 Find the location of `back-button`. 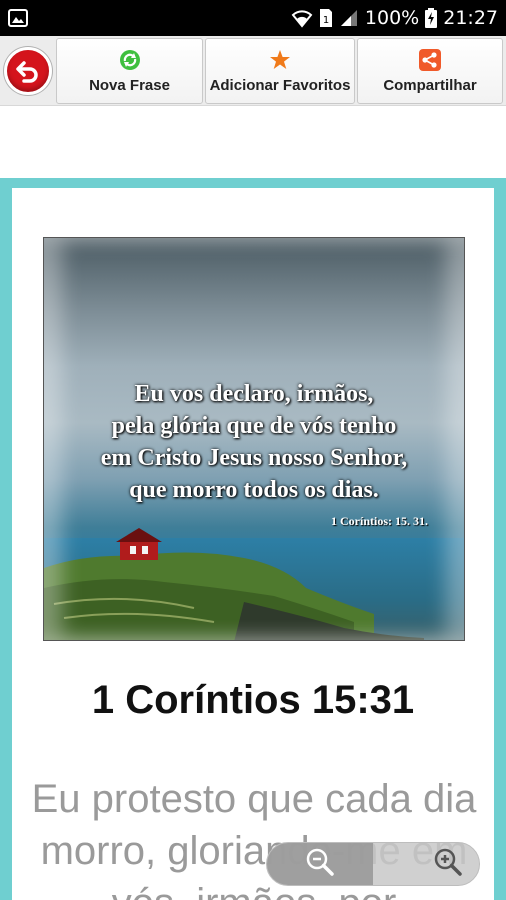

back-button is located at coordinates (28, 71).